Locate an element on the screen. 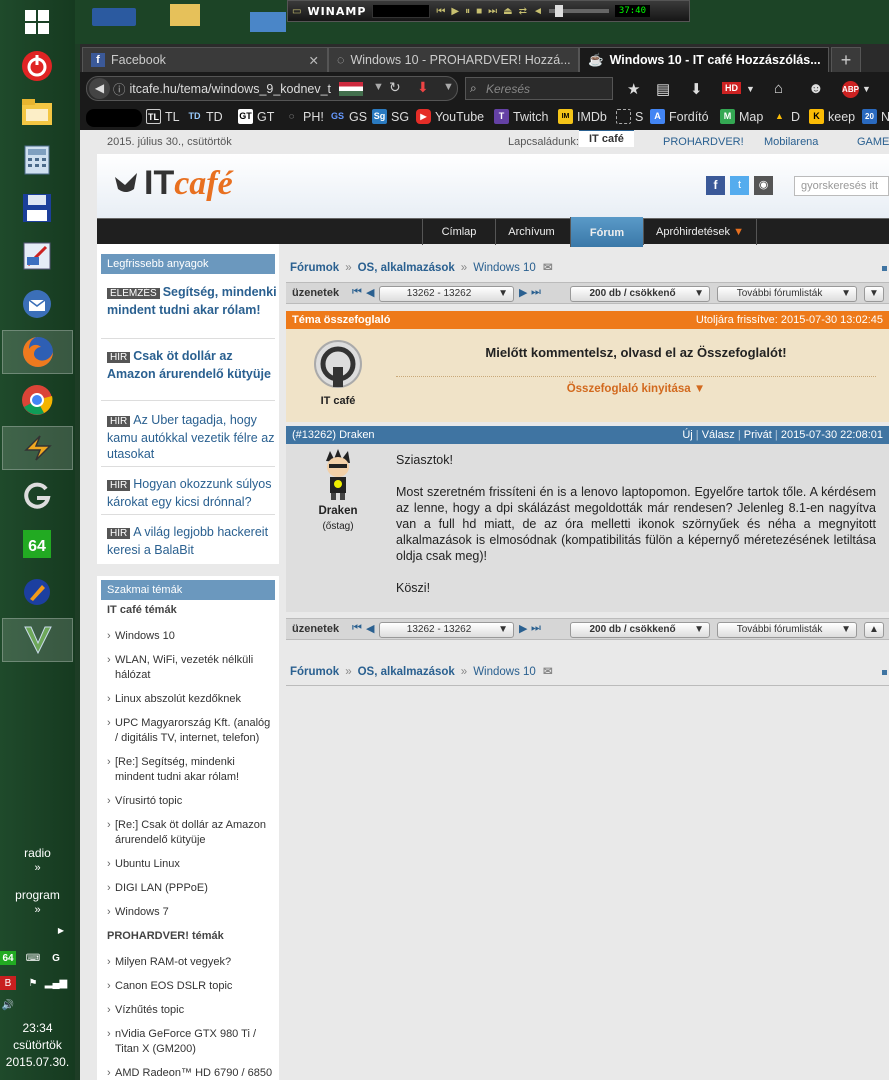 The width and height of the screenshot is (889, 1080). menu-aprohirdetesek: Apróhirdetések ▼ is located at coordinates (700, 232).